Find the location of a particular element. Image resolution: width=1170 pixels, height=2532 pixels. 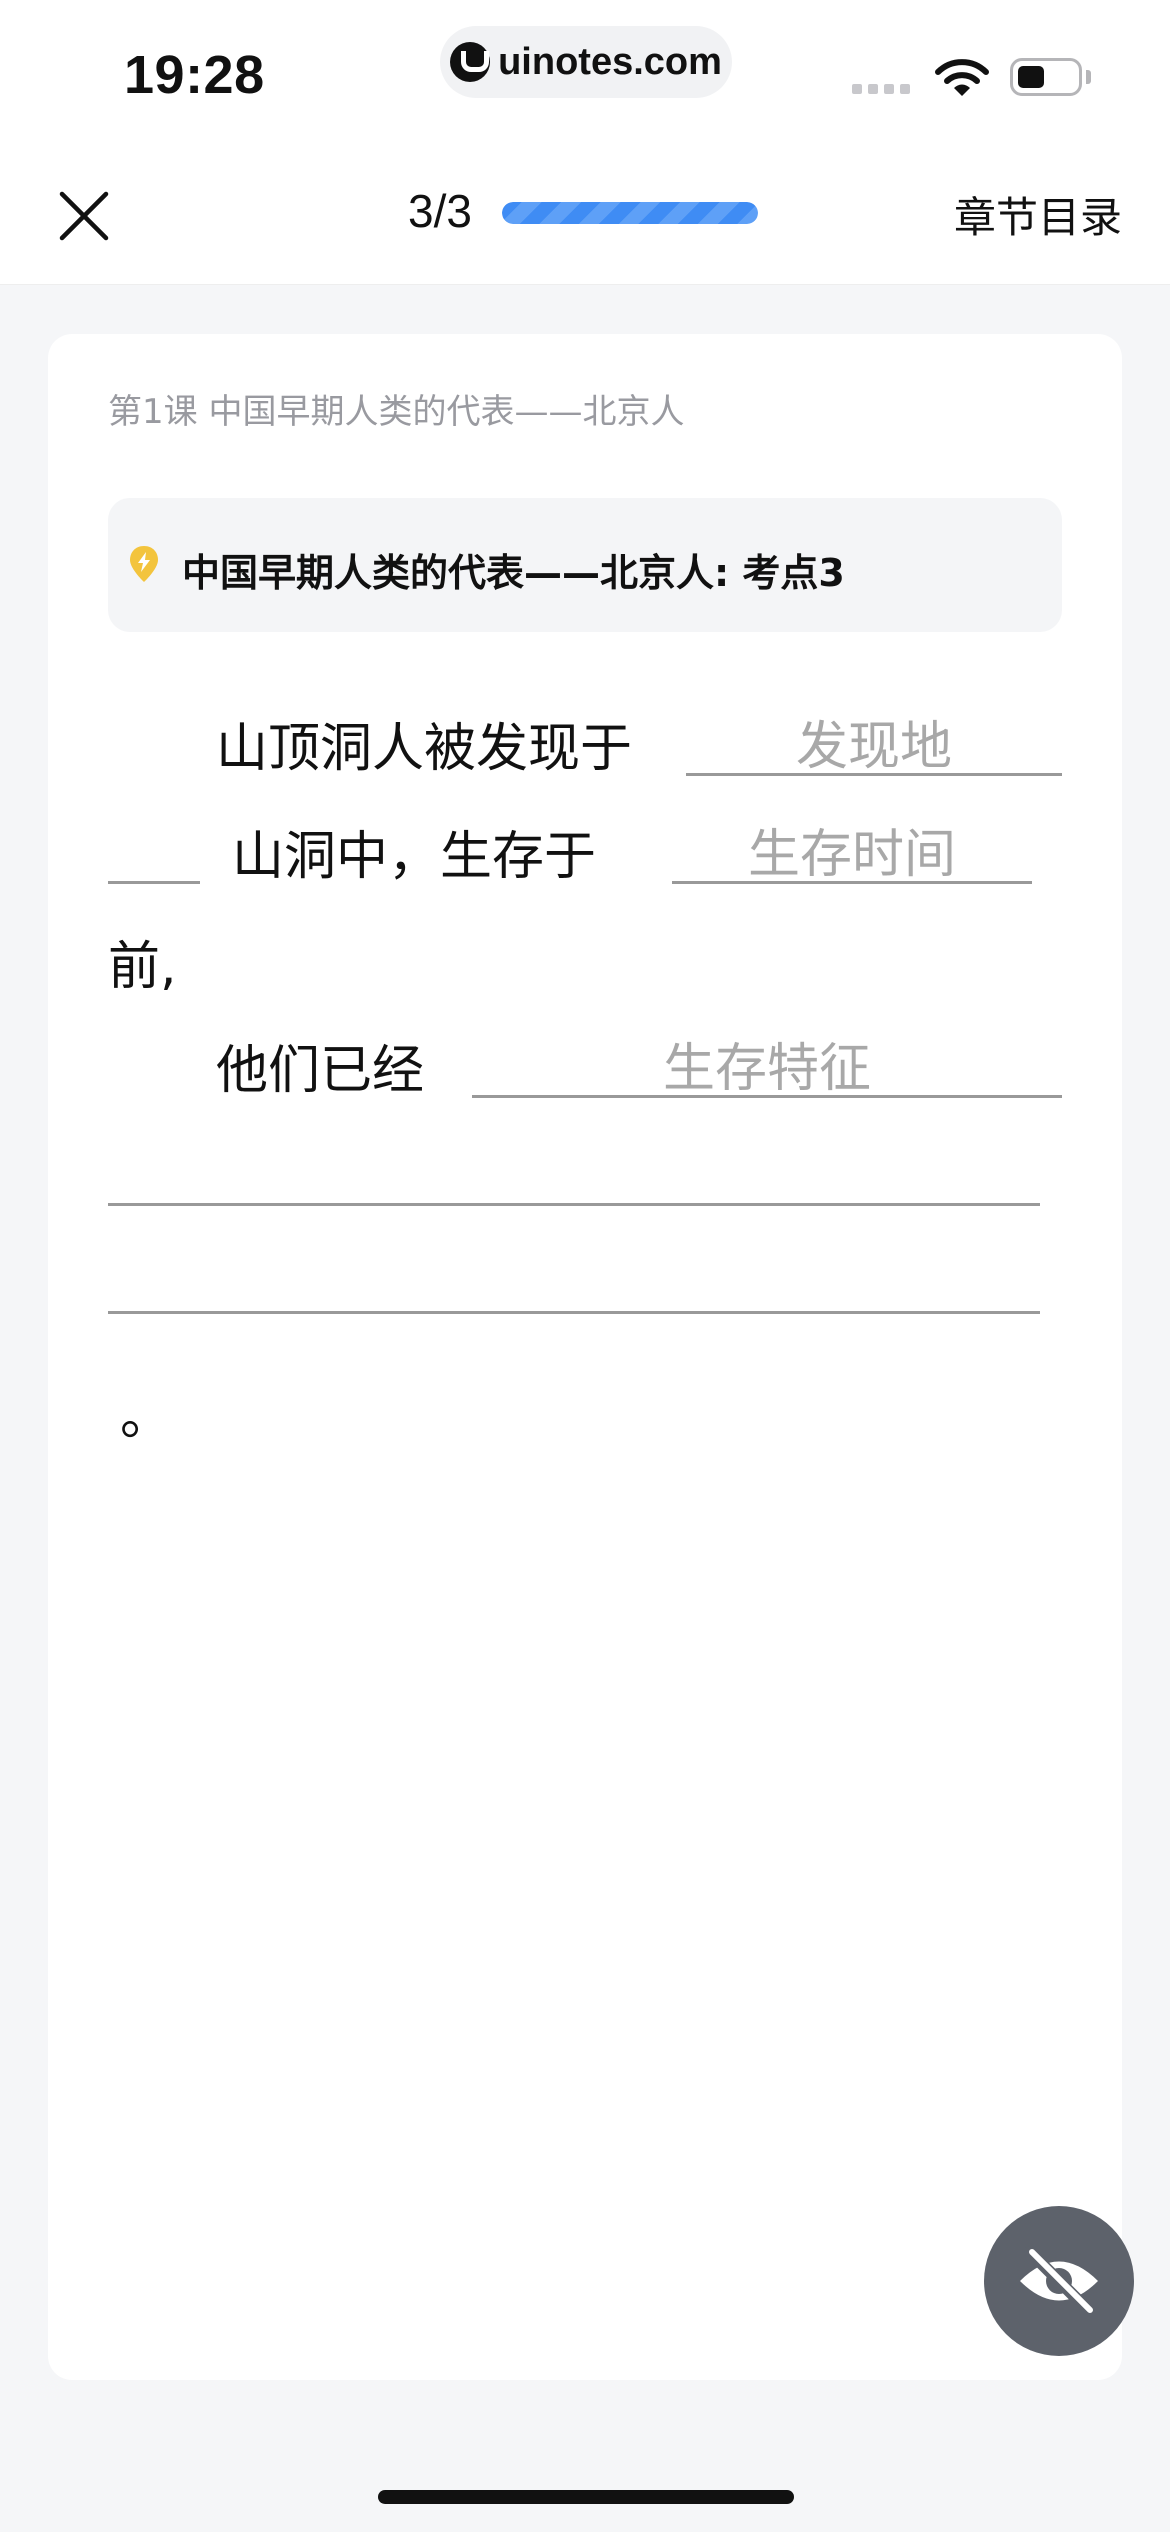

status-bar: 19:28 uinotes.com is located at coordinates (585, 70).